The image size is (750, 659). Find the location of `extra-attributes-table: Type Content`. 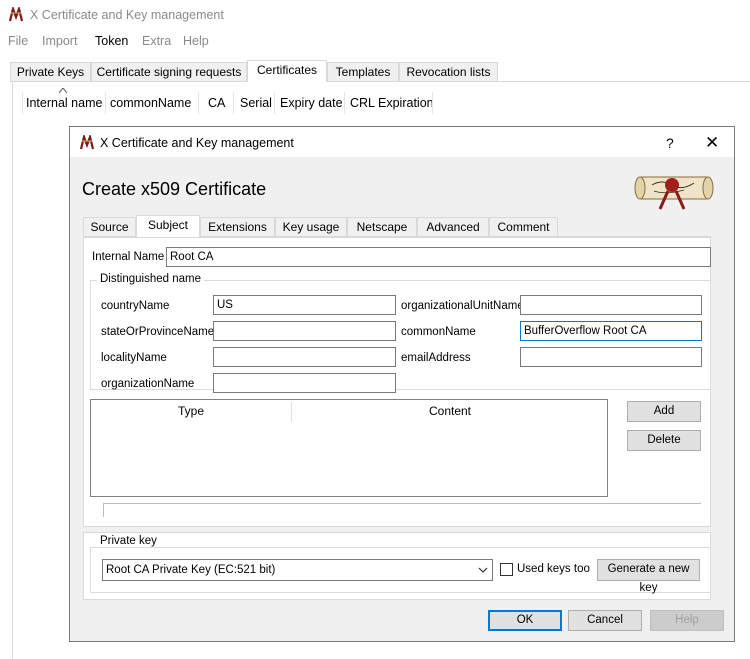

extra-attributes-table: Type Content is located at coordinates (349, 448).